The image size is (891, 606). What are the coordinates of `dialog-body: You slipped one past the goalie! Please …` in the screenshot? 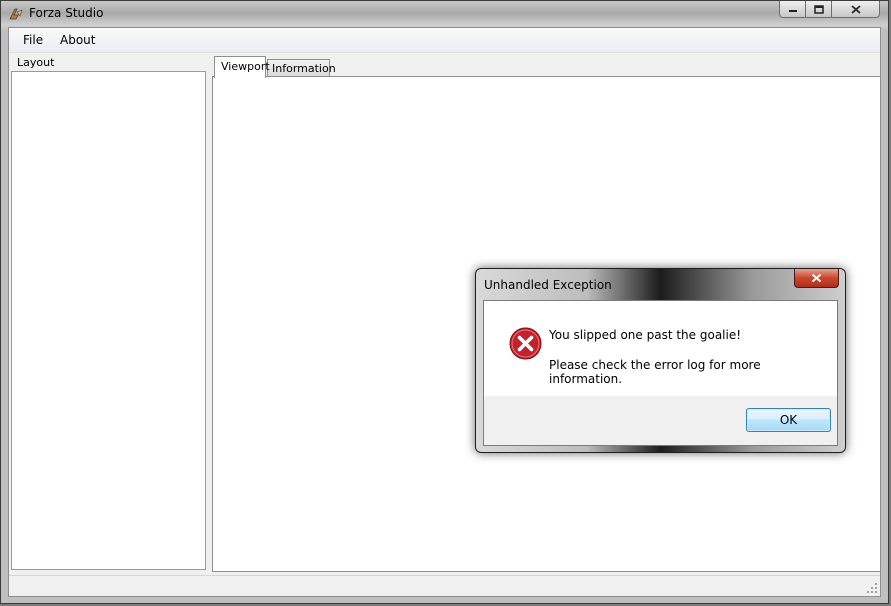 It's located at (660, 373).